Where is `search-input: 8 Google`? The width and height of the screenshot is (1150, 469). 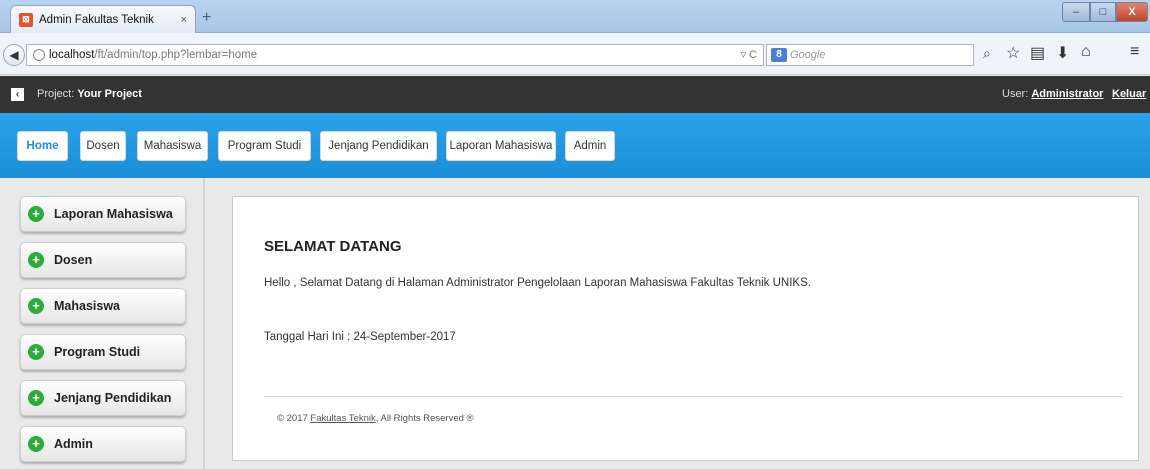 search-input: 8 Google is located at coordinates (870, 55).